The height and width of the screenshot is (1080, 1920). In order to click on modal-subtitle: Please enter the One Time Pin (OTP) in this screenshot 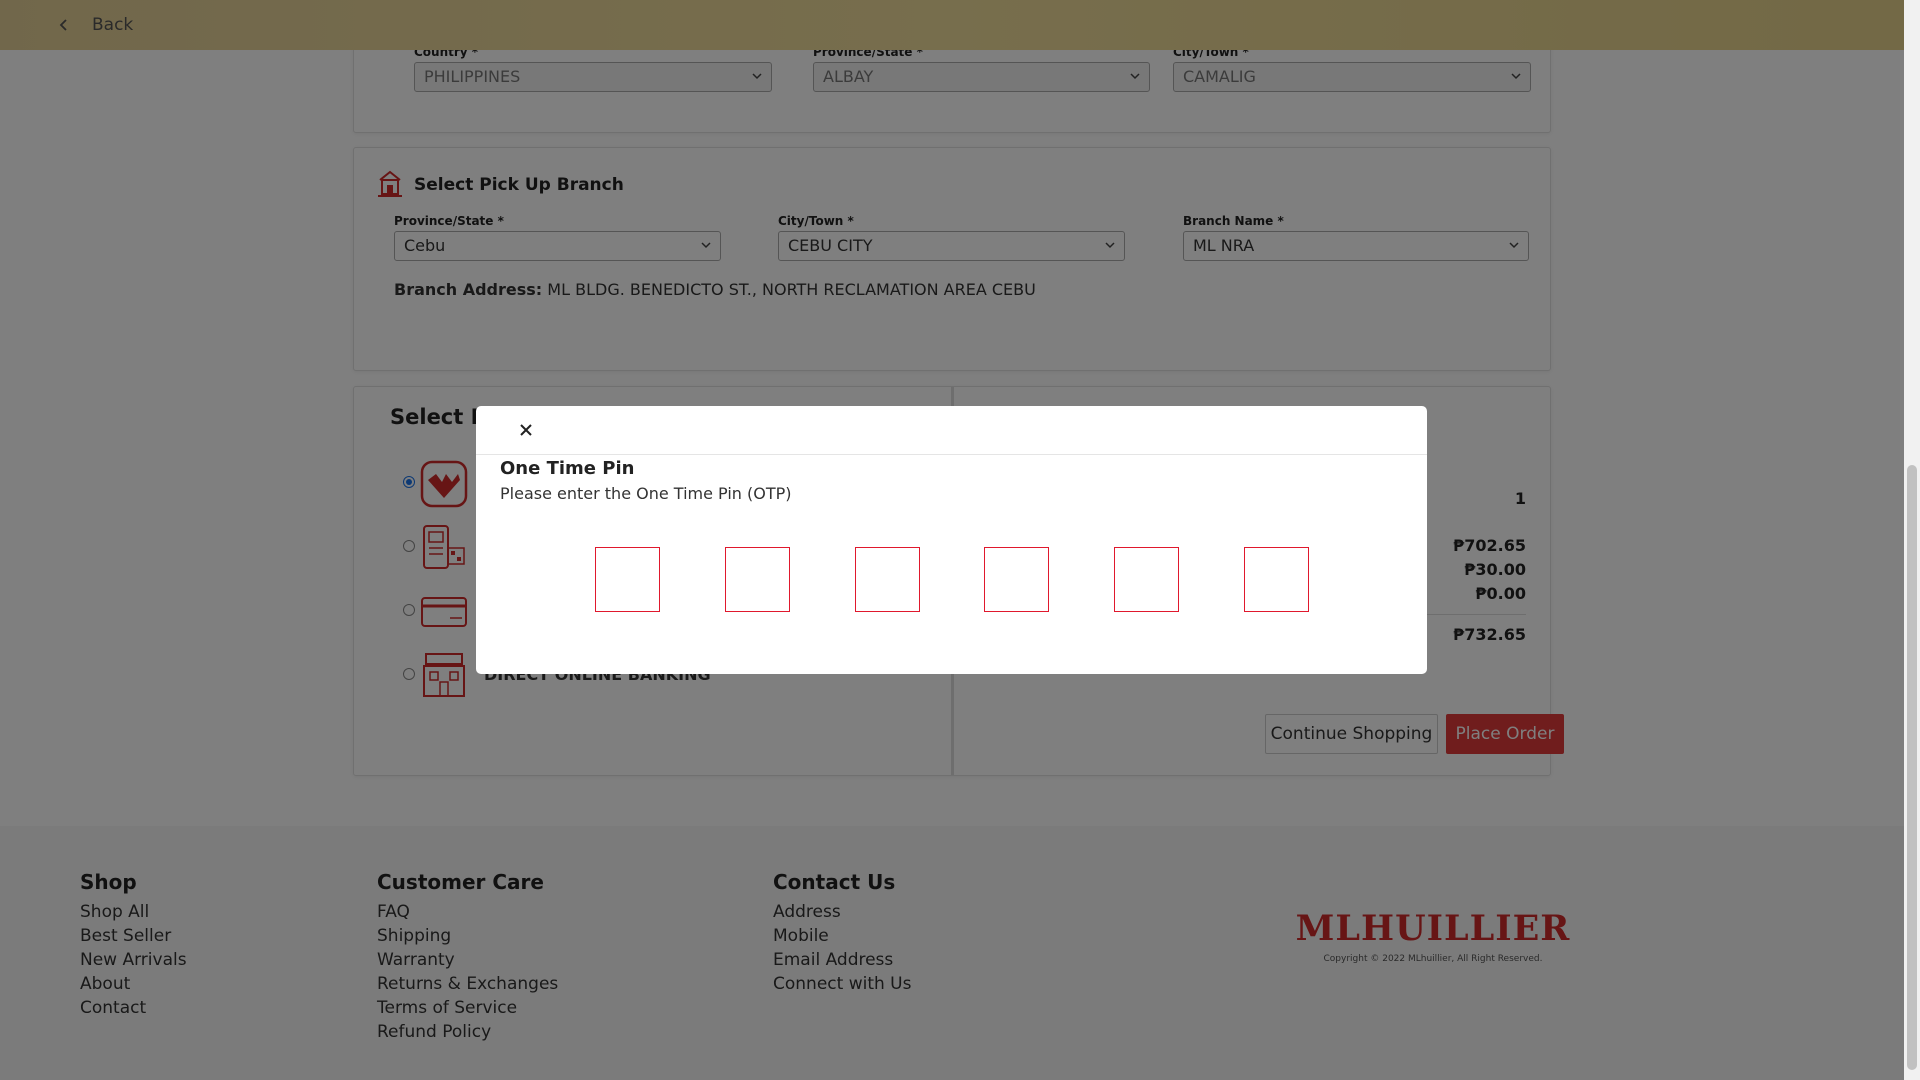, I will do `click(646, 493)`.